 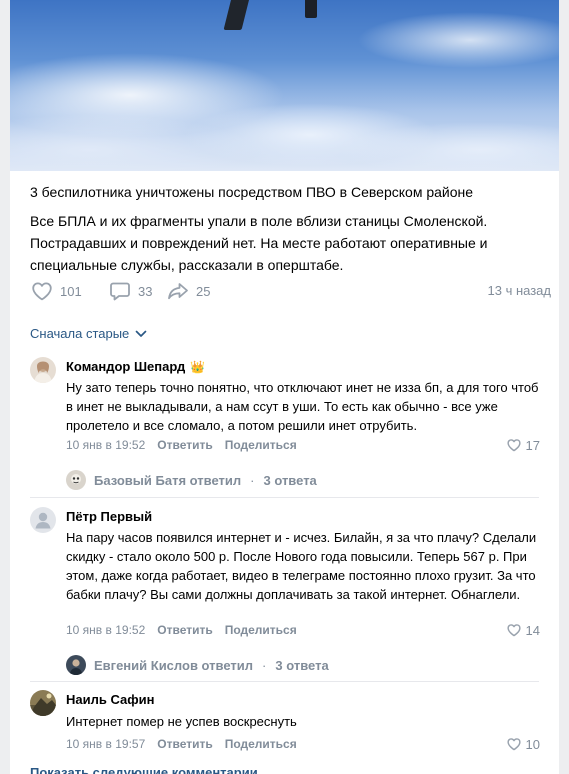 I want to click on replies-thread: Базовый Батя ответил · 3 ответа, so click(x=191, y=480).